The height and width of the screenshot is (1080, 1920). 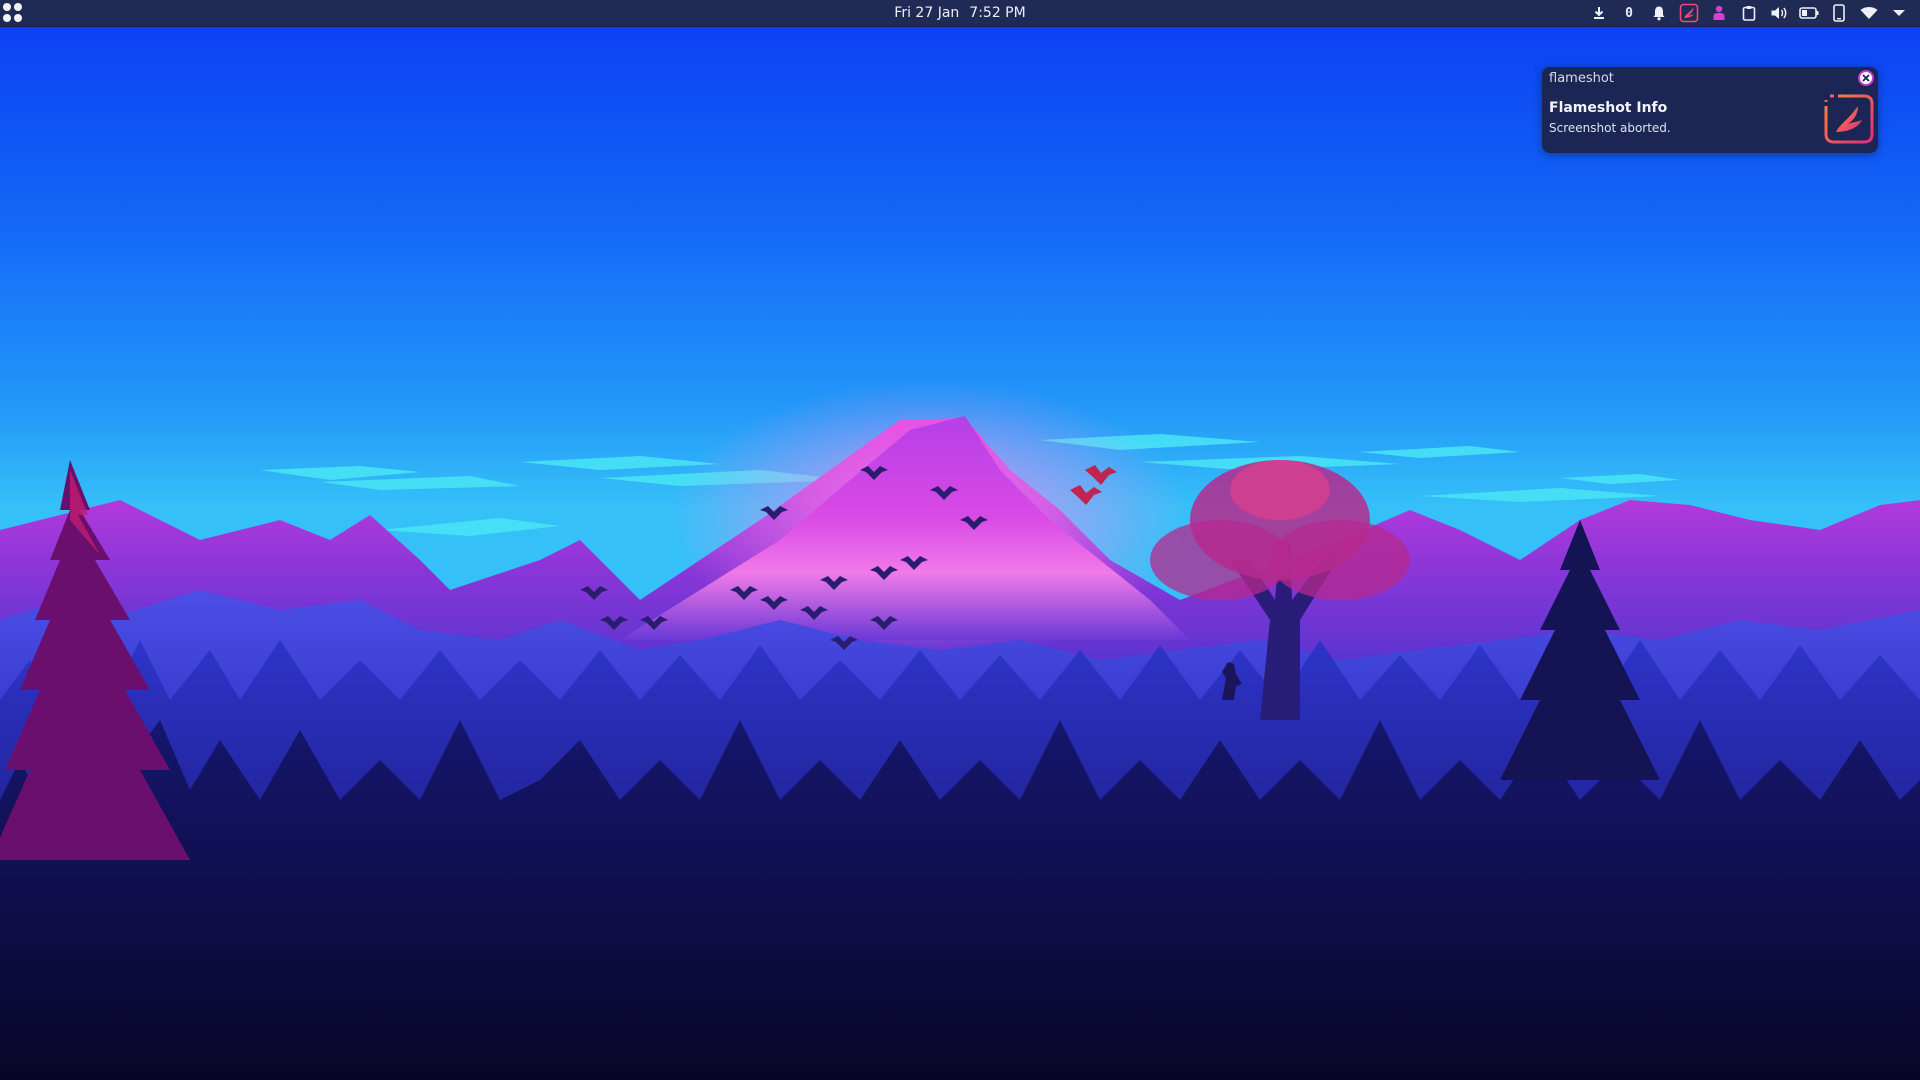 What do you see at coordinates (1839, 13) in the screenshot?
I see `phone-icon` at bounding box center [1839, 13].